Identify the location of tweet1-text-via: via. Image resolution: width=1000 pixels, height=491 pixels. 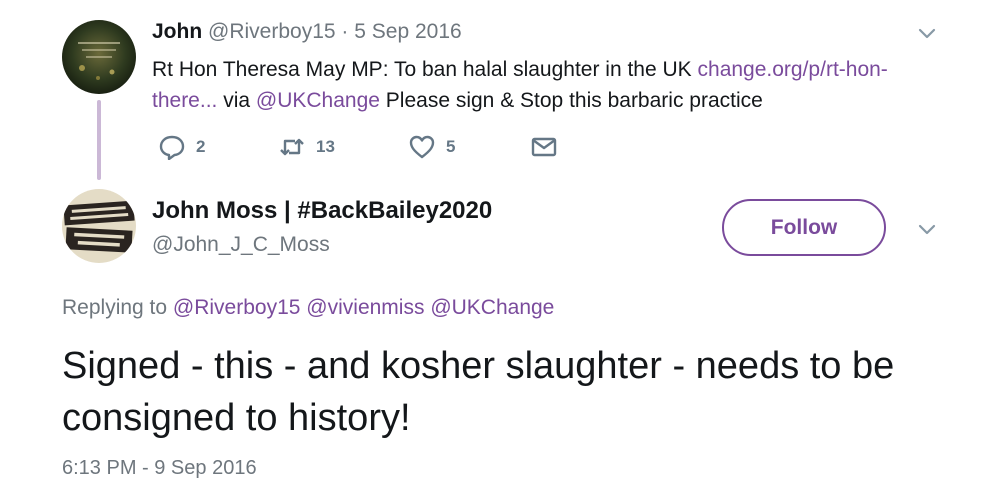
(236, 100).